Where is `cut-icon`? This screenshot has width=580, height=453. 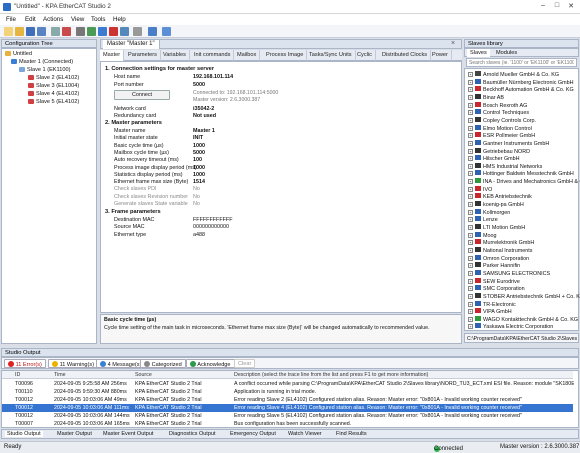
cut-icon is located at coordinates (55, 31).